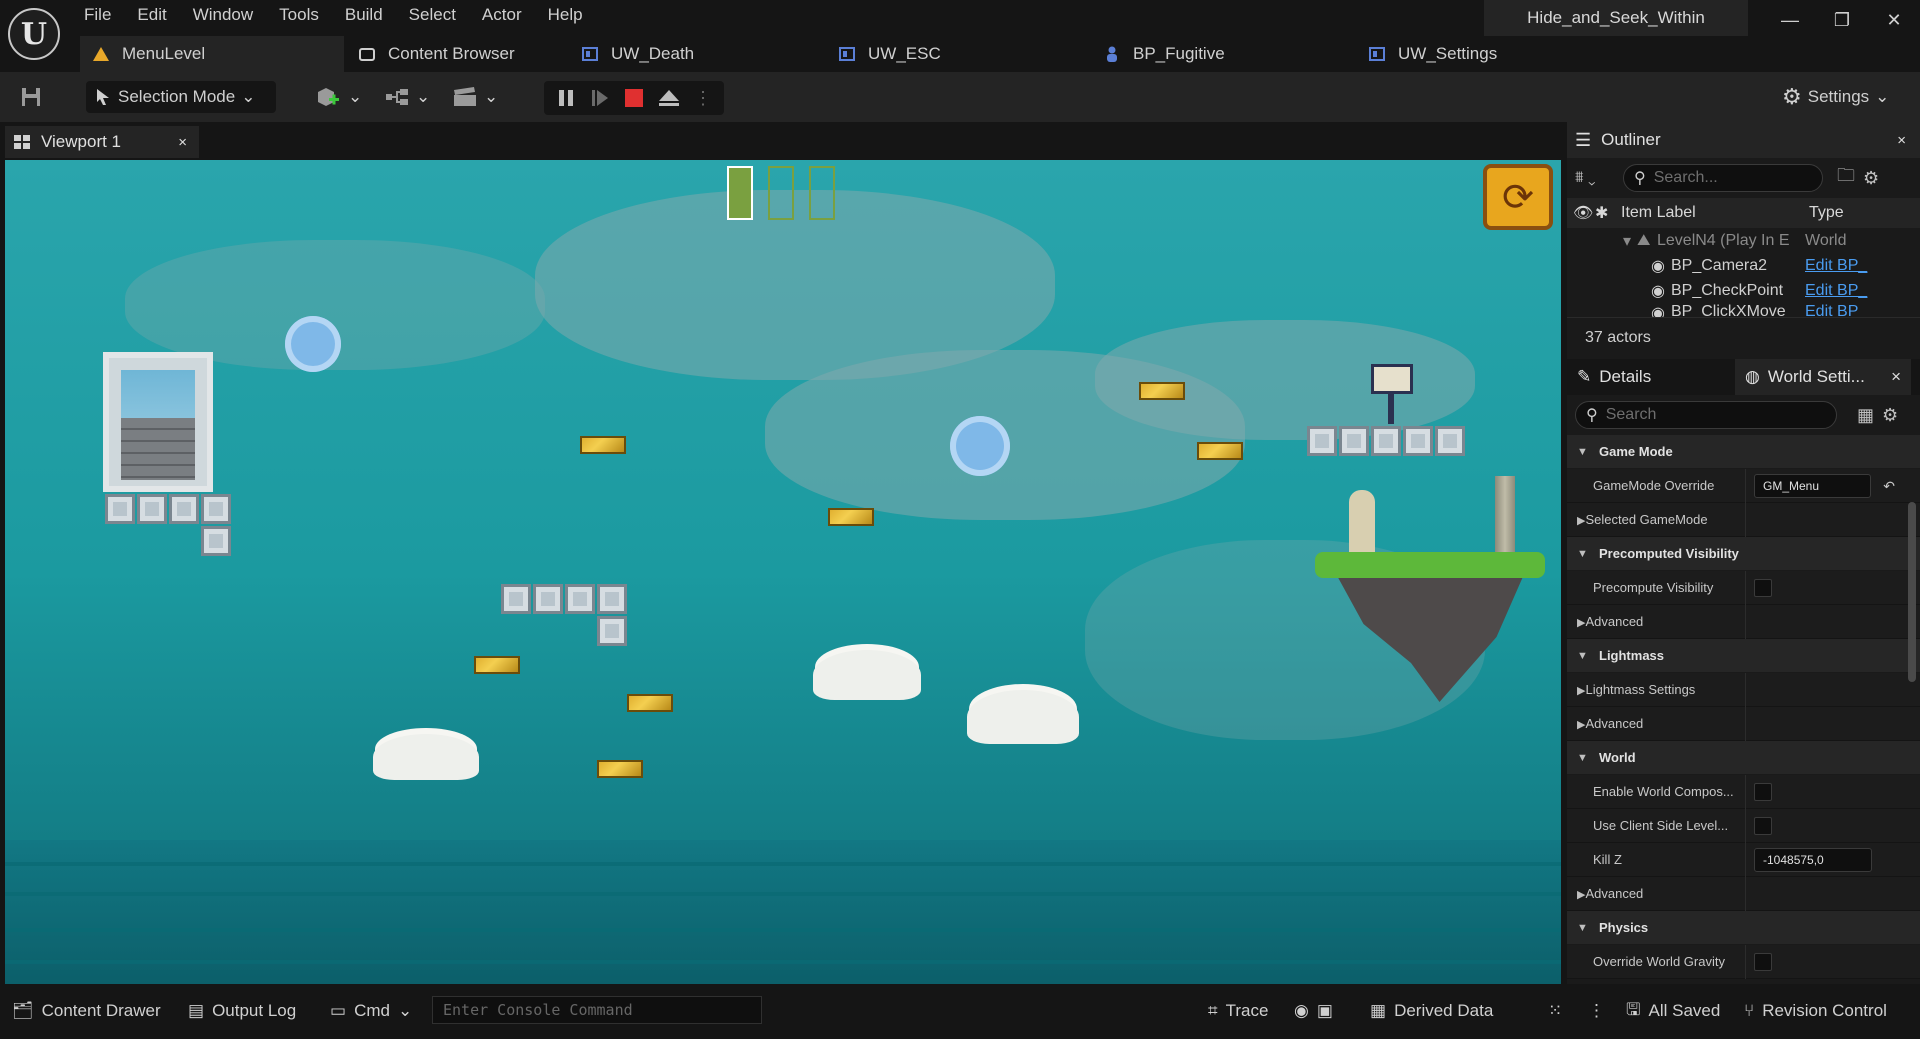 The width and height of the screenshot is (1920, 1039). I want to click on tab-uw-death: UW_Death, so click(691, 54).